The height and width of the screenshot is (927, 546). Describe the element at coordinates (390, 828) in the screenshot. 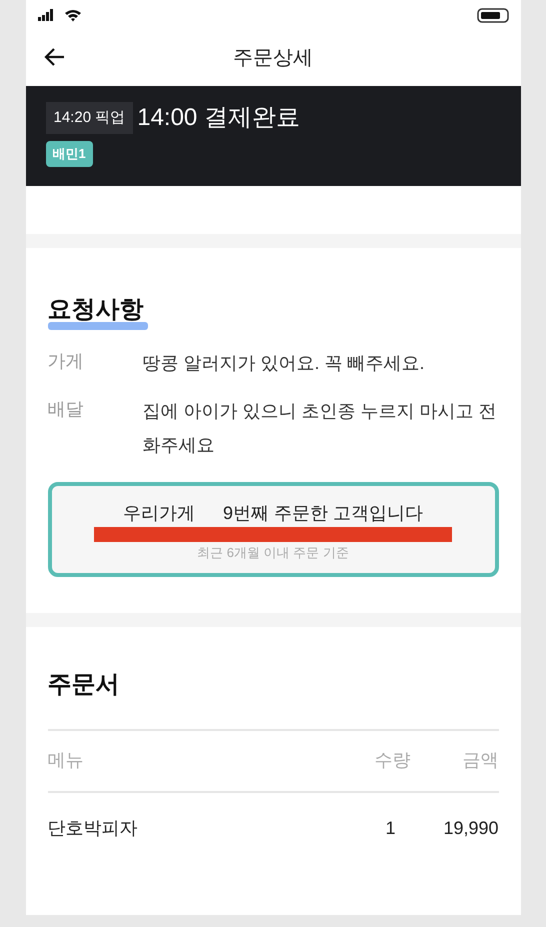

I see `table-cell-text: 1` at that location.